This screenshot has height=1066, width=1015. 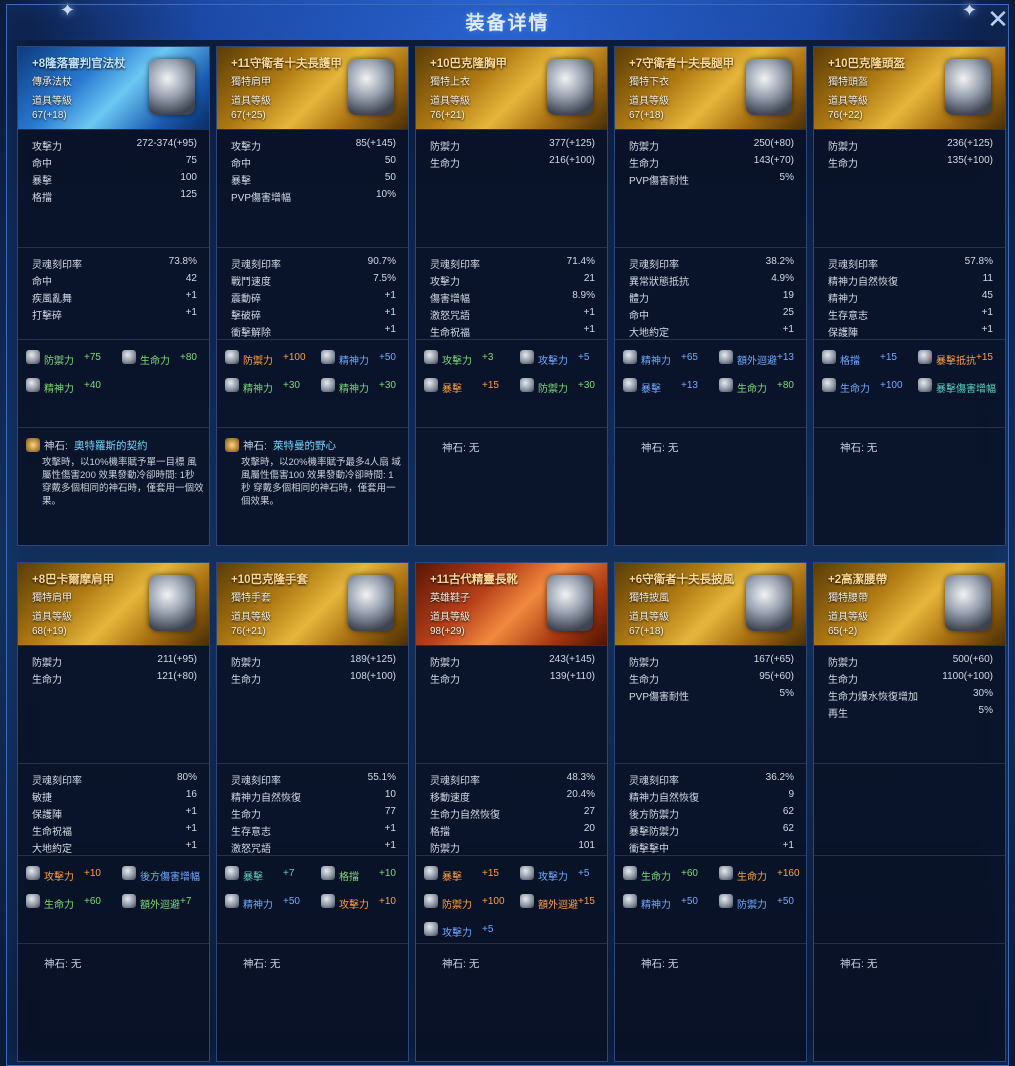 I want to click on stat-name: 暴擊, so click(x=241, y=181).